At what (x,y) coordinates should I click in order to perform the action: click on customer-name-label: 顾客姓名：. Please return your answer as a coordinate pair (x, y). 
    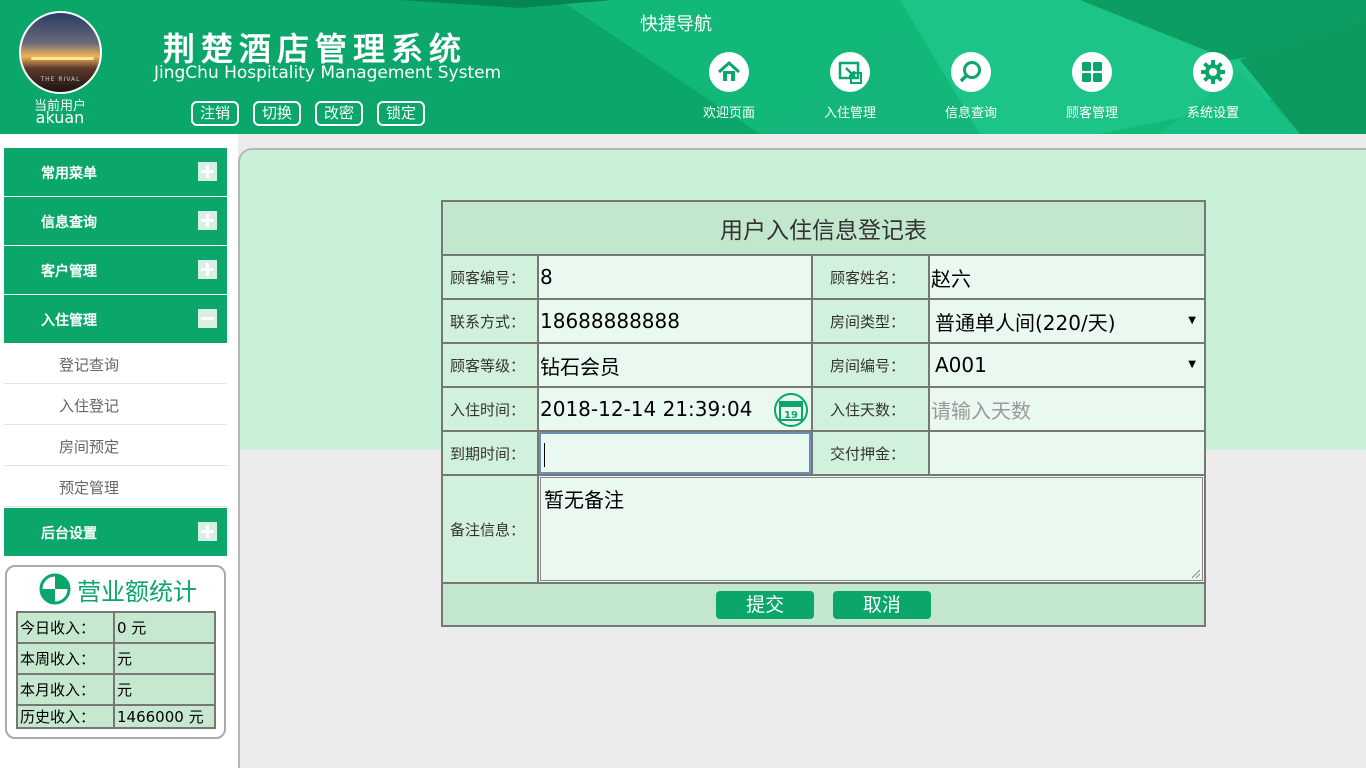
    Looking at the image, I should click on (870, 277).